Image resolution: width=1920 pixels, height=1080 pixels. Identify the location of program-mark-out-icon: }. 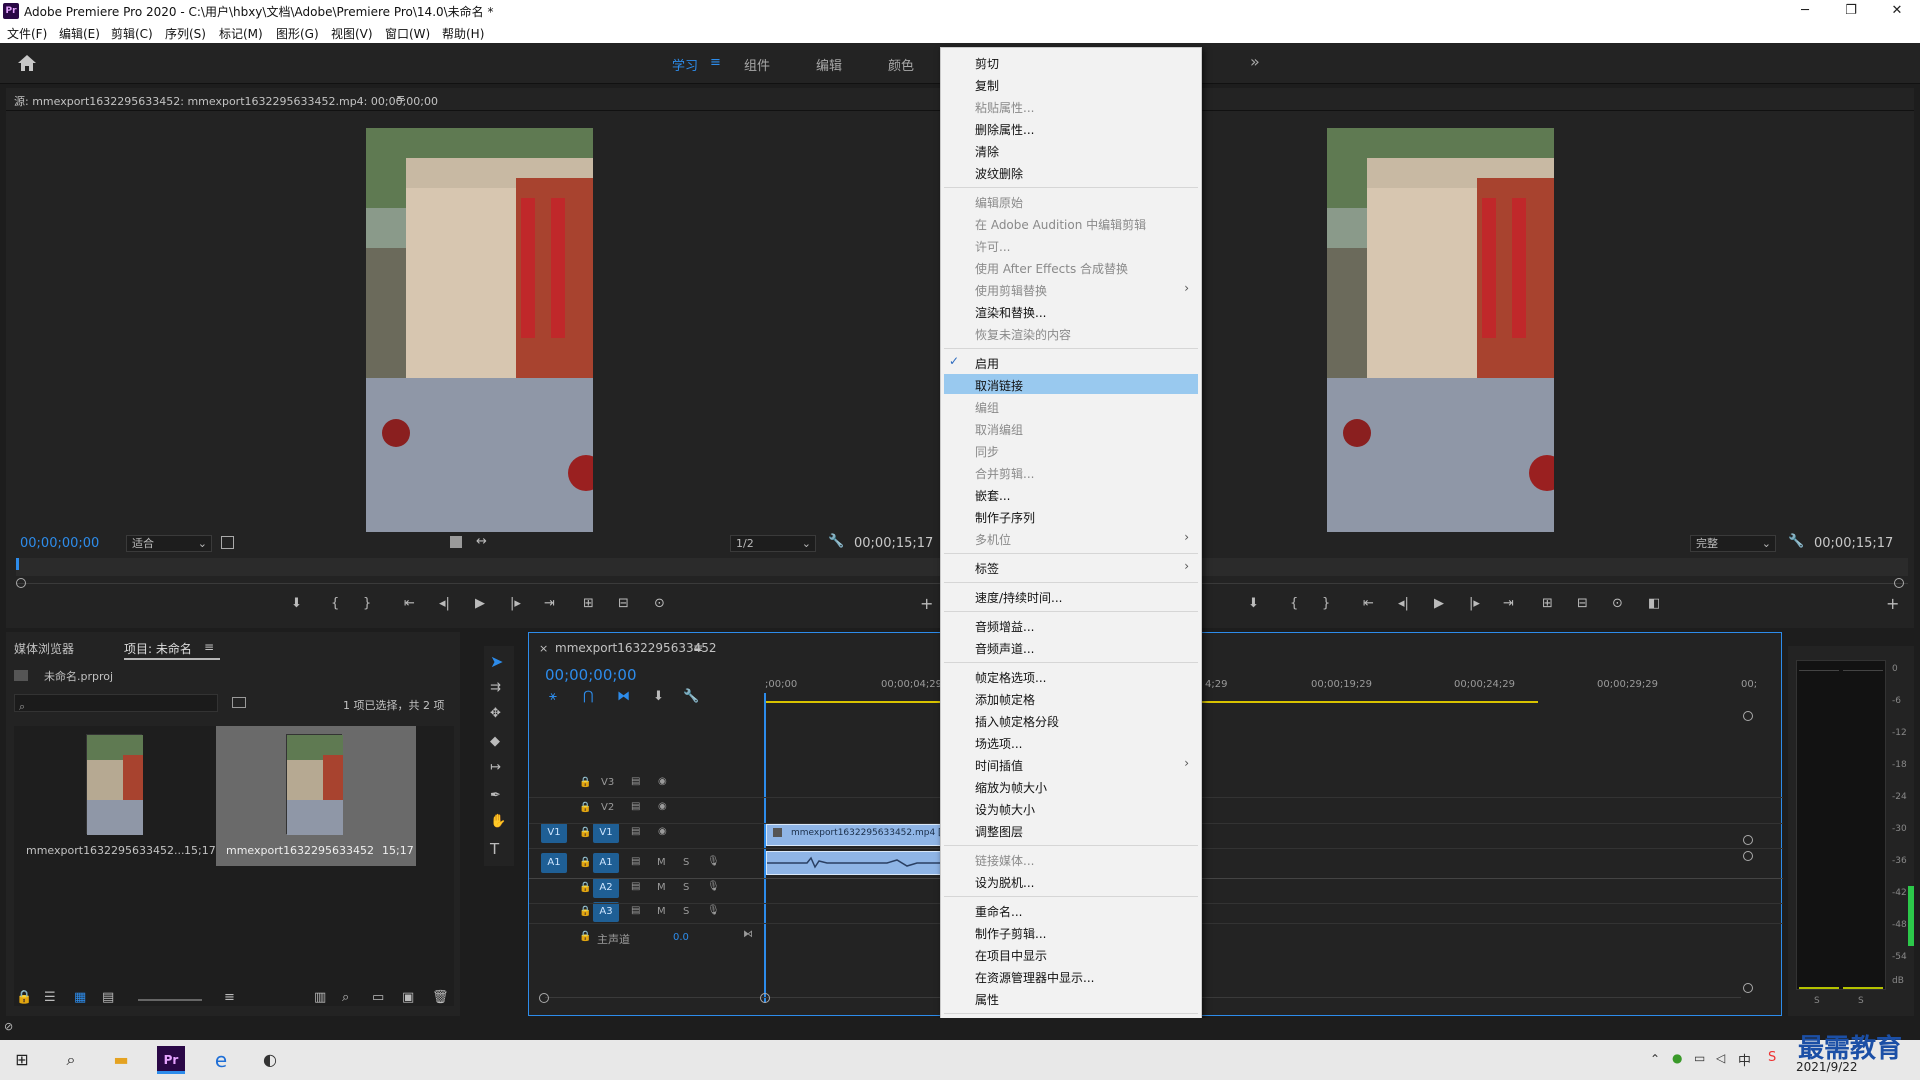
(1326, 603).